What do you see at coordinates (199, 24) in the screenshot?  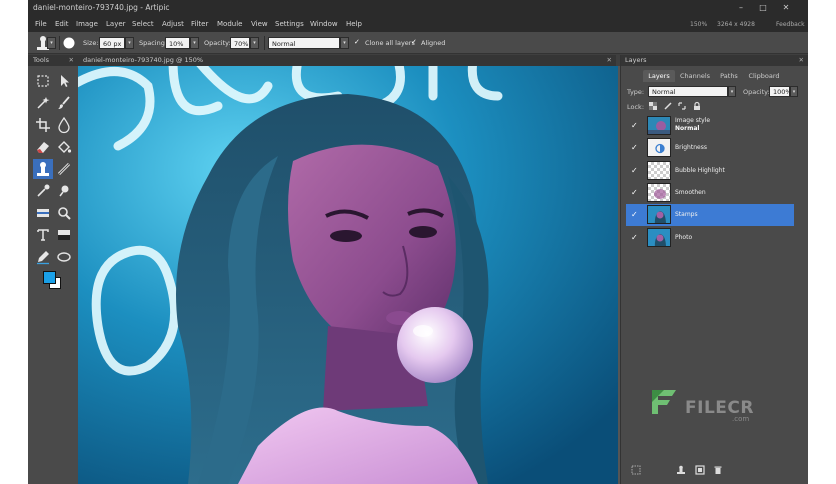 I see `menu-filter: Filter` at bounding box center [199, 24].